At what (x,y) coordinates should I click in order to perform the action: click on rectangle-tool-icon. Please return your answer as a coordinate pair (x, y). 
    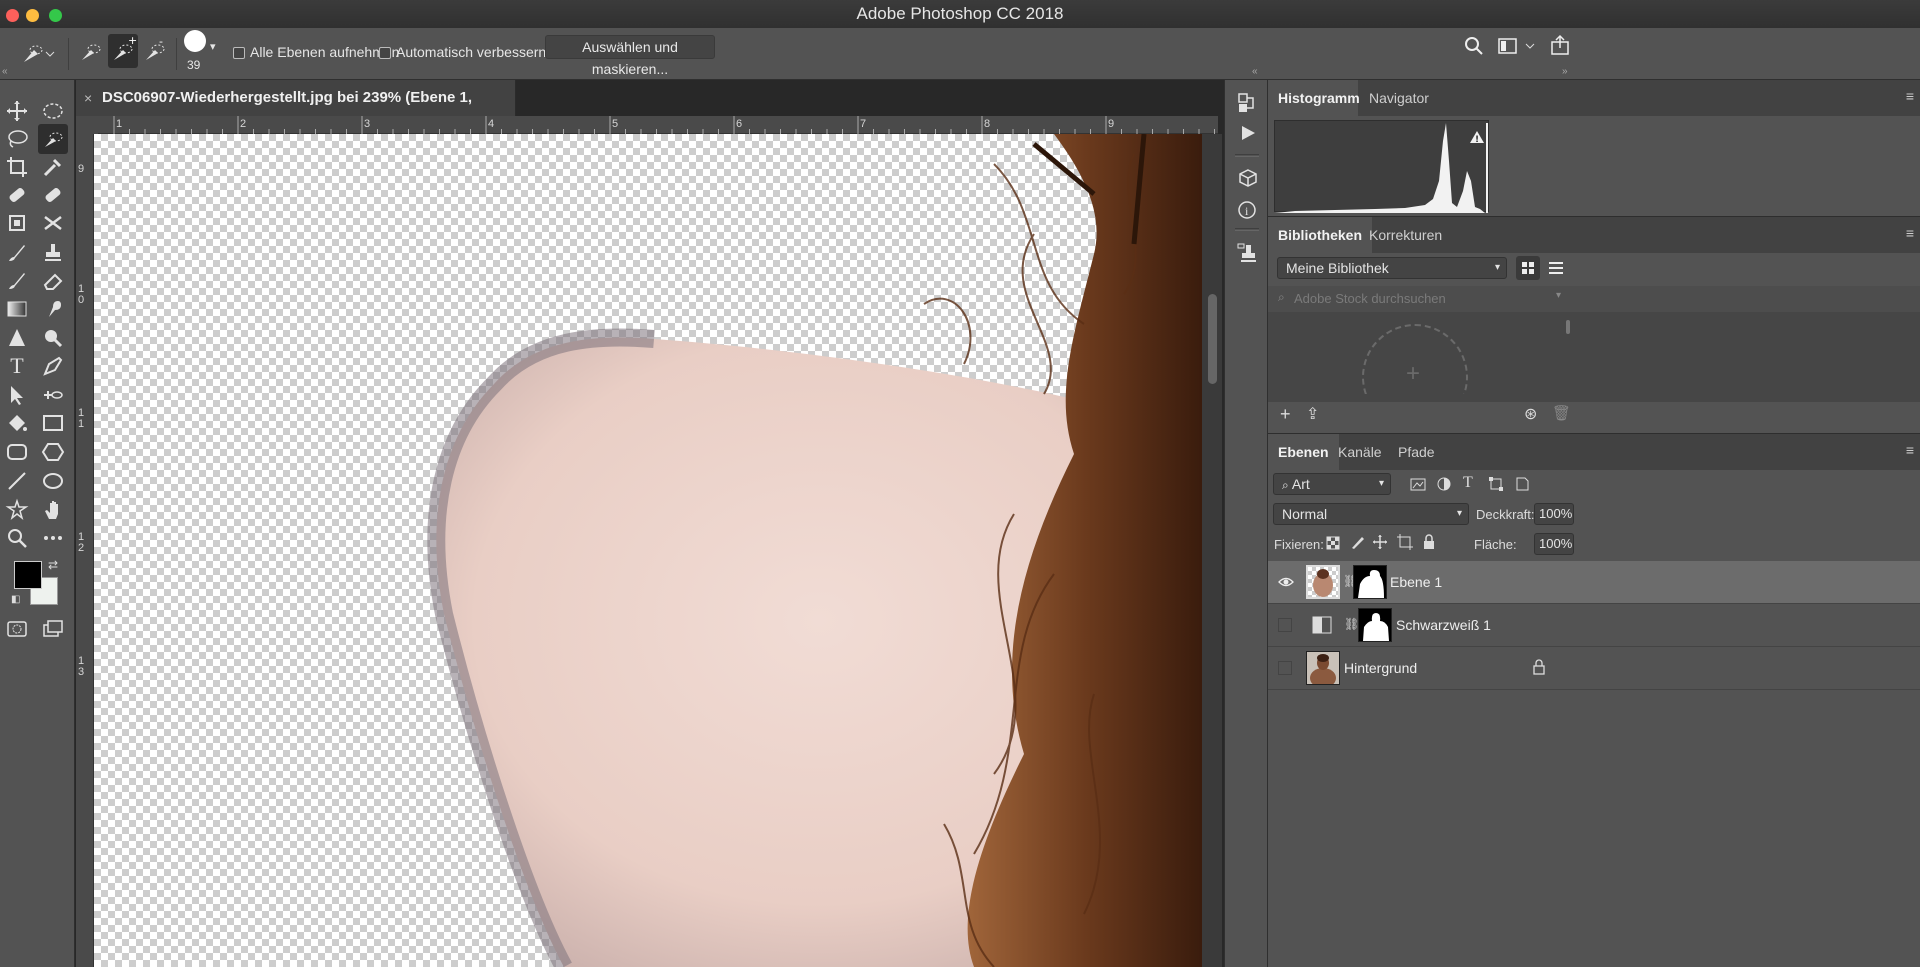
    Looking at the image, I should click on (53, 423).